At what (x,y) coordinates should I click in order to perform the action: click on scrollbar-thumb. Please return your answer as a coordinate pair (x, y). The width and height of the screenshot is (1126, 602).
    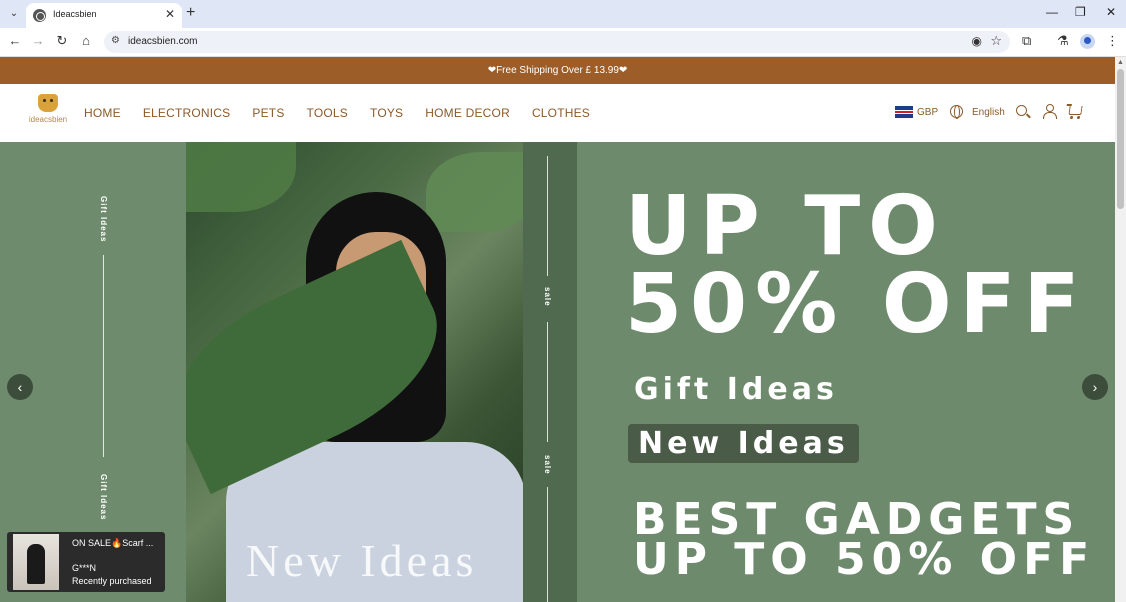
    Looking at the image, I should click on (1120, 139).